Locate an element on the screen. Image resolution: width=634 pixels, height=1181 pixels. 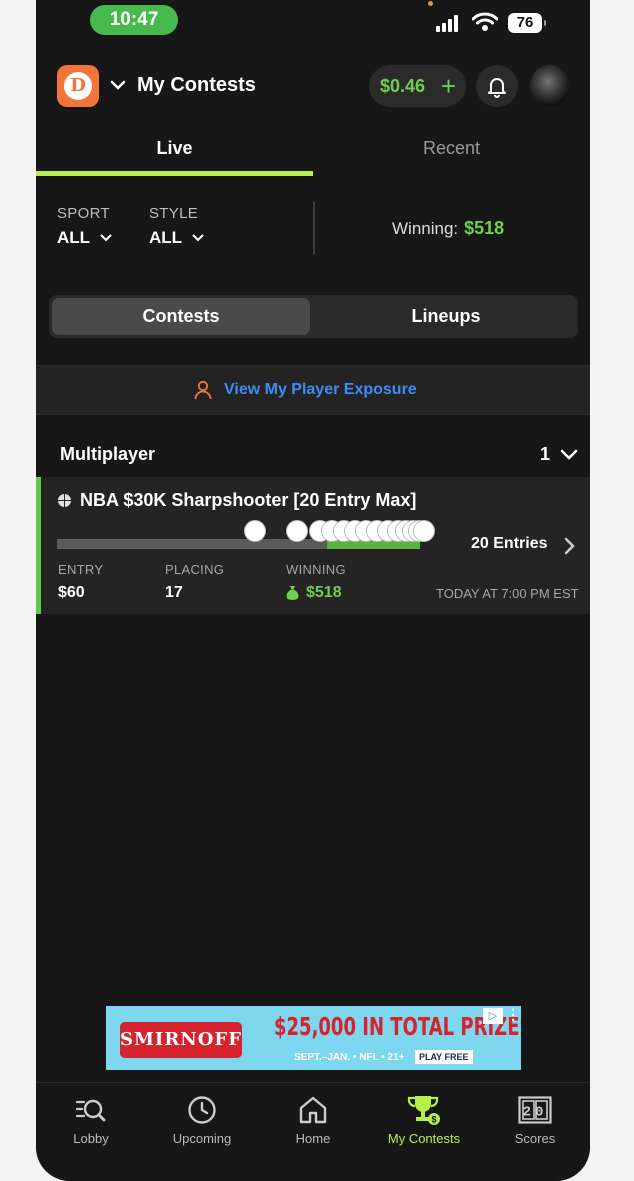
status-bar: 10:47 76 is located at coordinates (313, 20).